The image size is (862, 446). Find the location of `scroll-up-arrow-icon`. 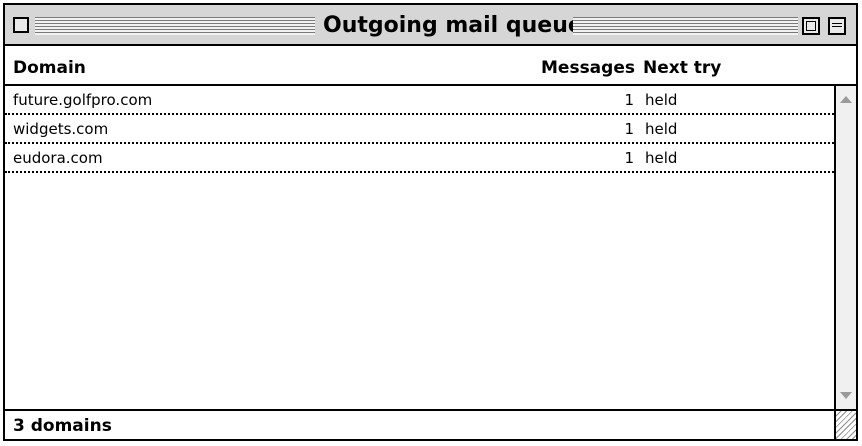

scroll-up-arrow-icon is located at coordinates (846, 99).